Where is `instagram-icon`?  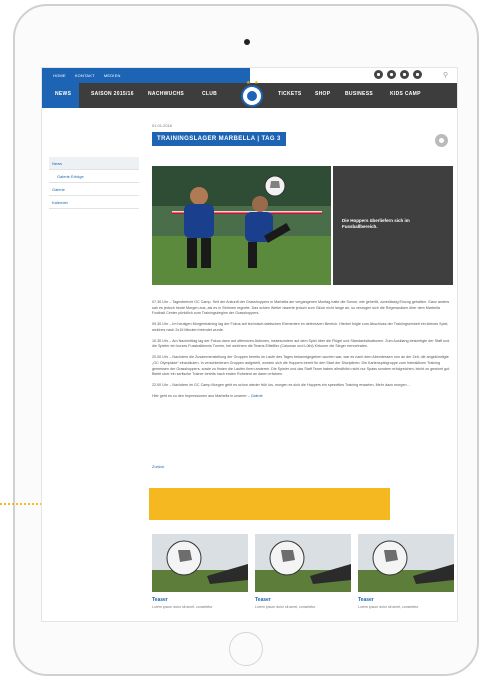
instagram-icon is located at coordinates (417, 74).